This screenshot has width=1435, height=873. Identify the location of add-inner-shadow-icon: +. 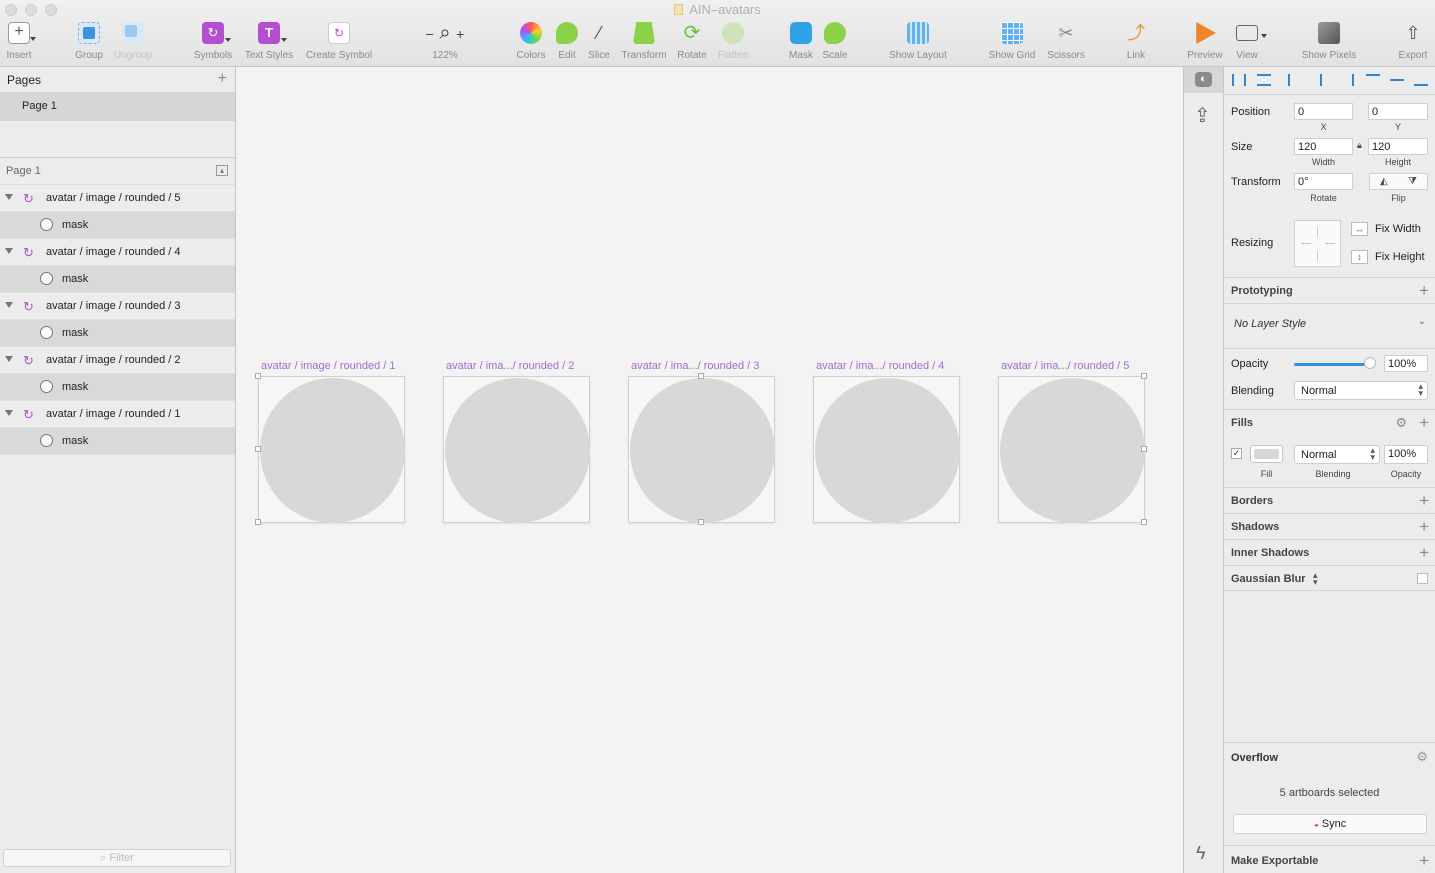
(1424, 553).